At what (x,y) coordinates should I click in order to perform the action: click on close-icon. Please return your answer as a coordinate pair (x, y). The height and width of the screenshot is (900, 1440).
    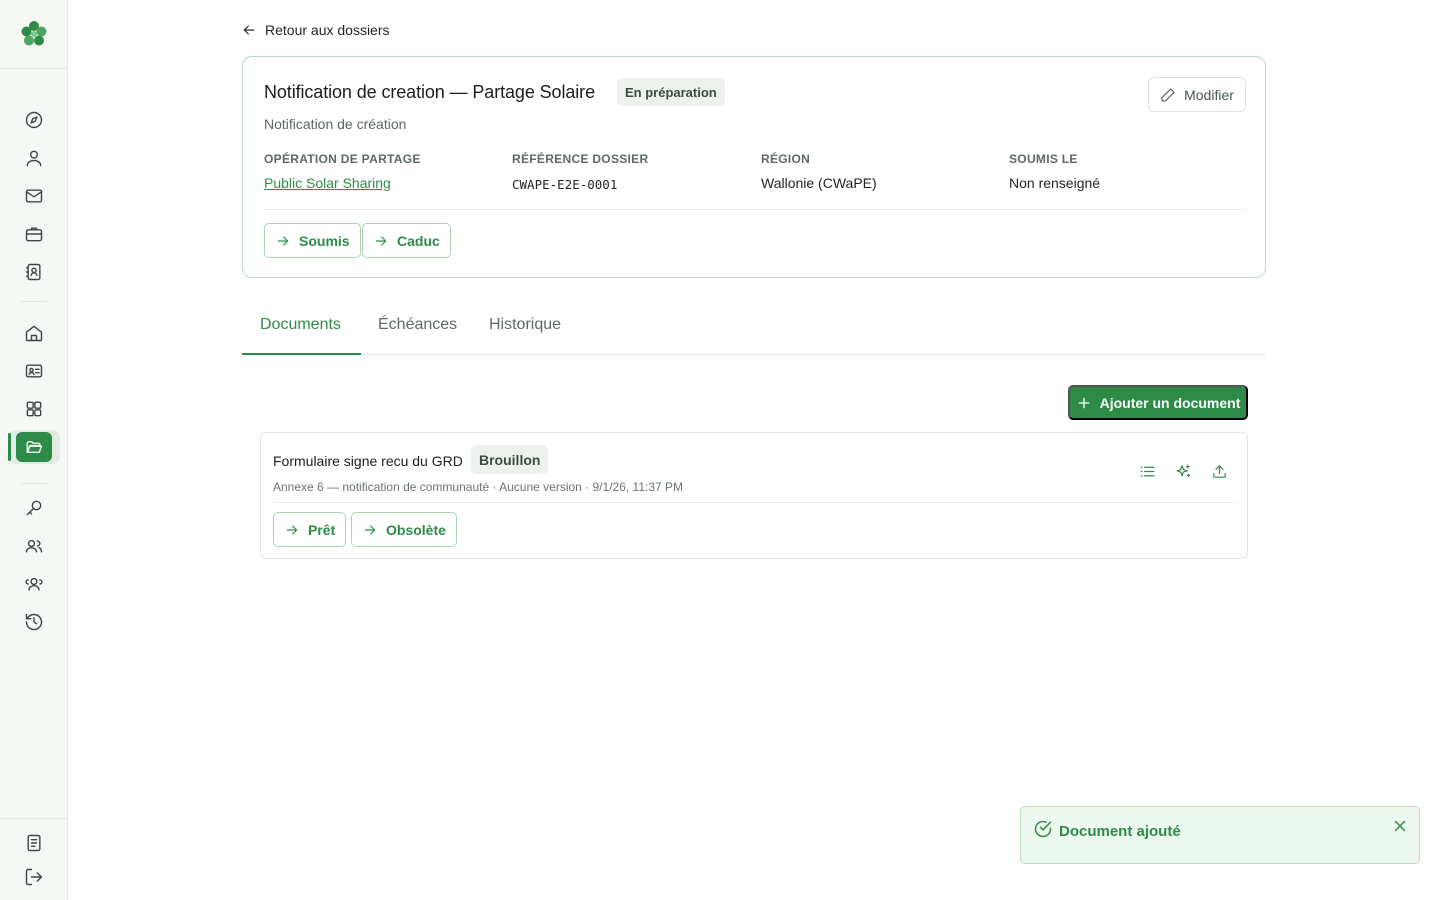
    Looking at the image, I should click on (1400, 826).